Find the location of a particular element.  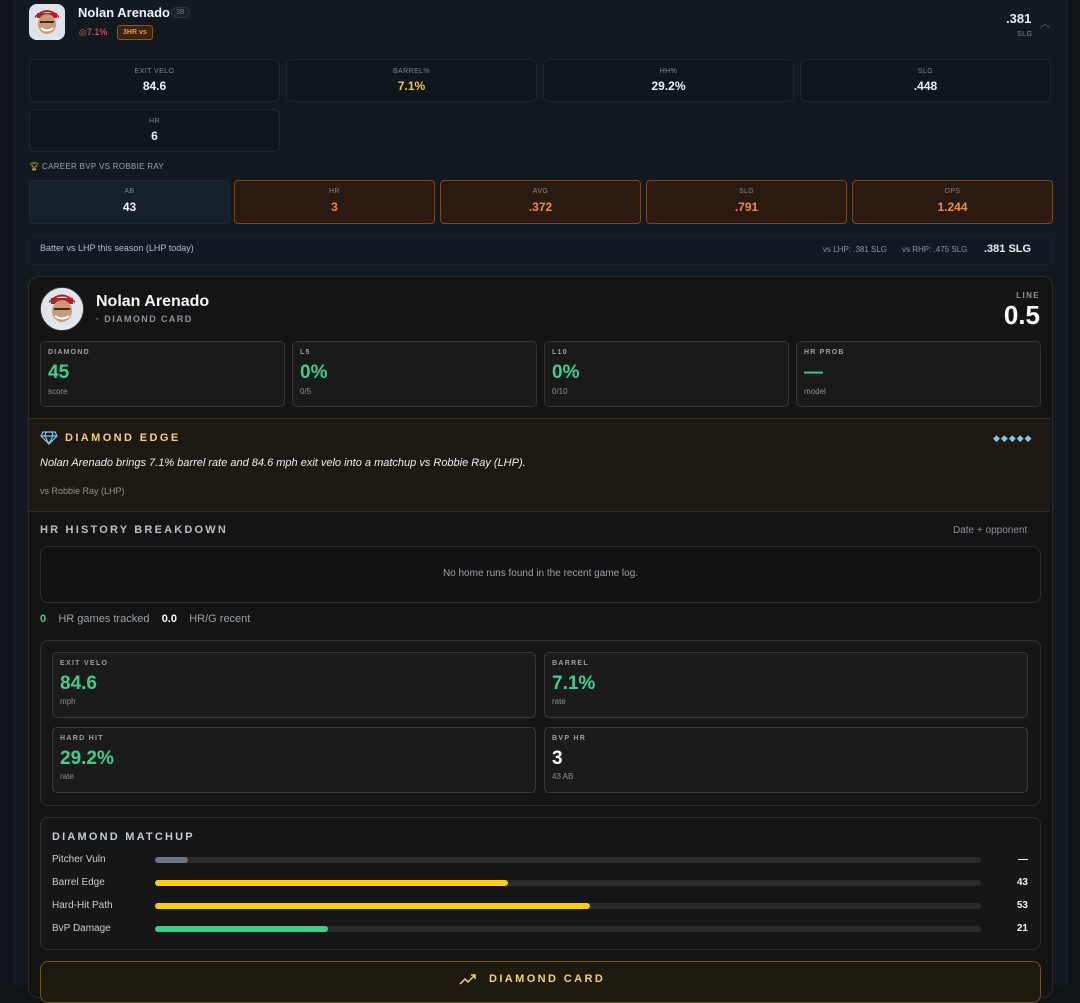

metric-label: HH% is located at coordinates (668, 71).